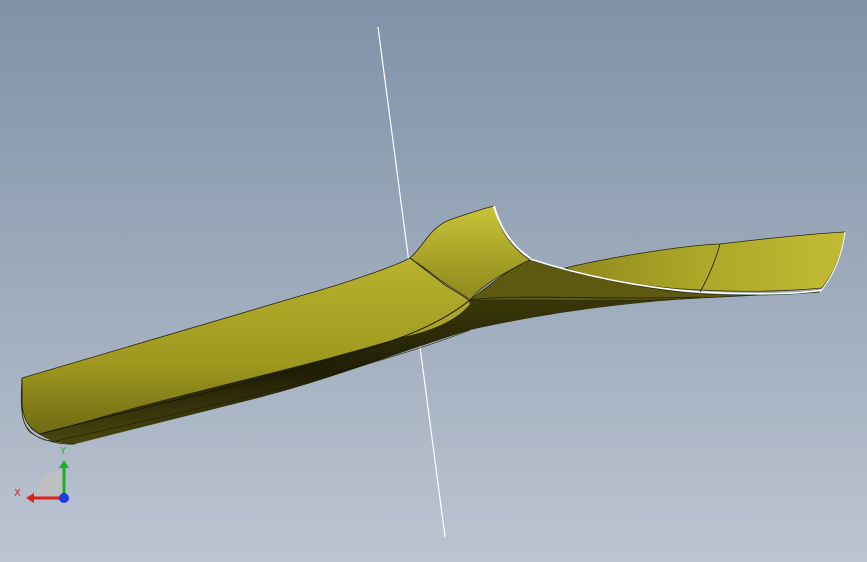 Image resolution: width=867 pixels, height=562 pixels. Describe the element at coordinates (17, 493) in the screenshot. I see `x-axis-label: X` at that location.